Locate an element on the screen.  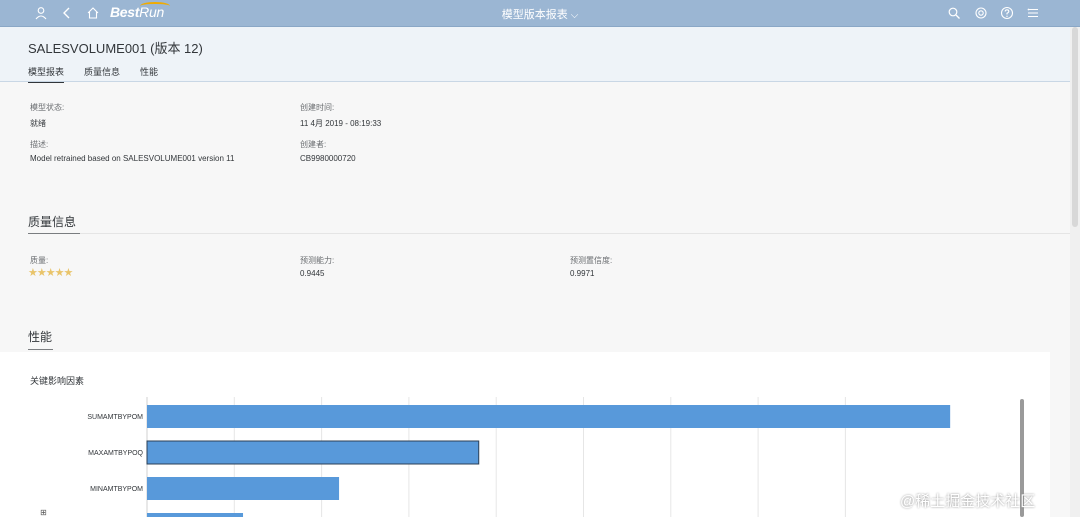
shell-bar: BestRun 模型版本报表 ⌵ is located at coordinates (540, 13).